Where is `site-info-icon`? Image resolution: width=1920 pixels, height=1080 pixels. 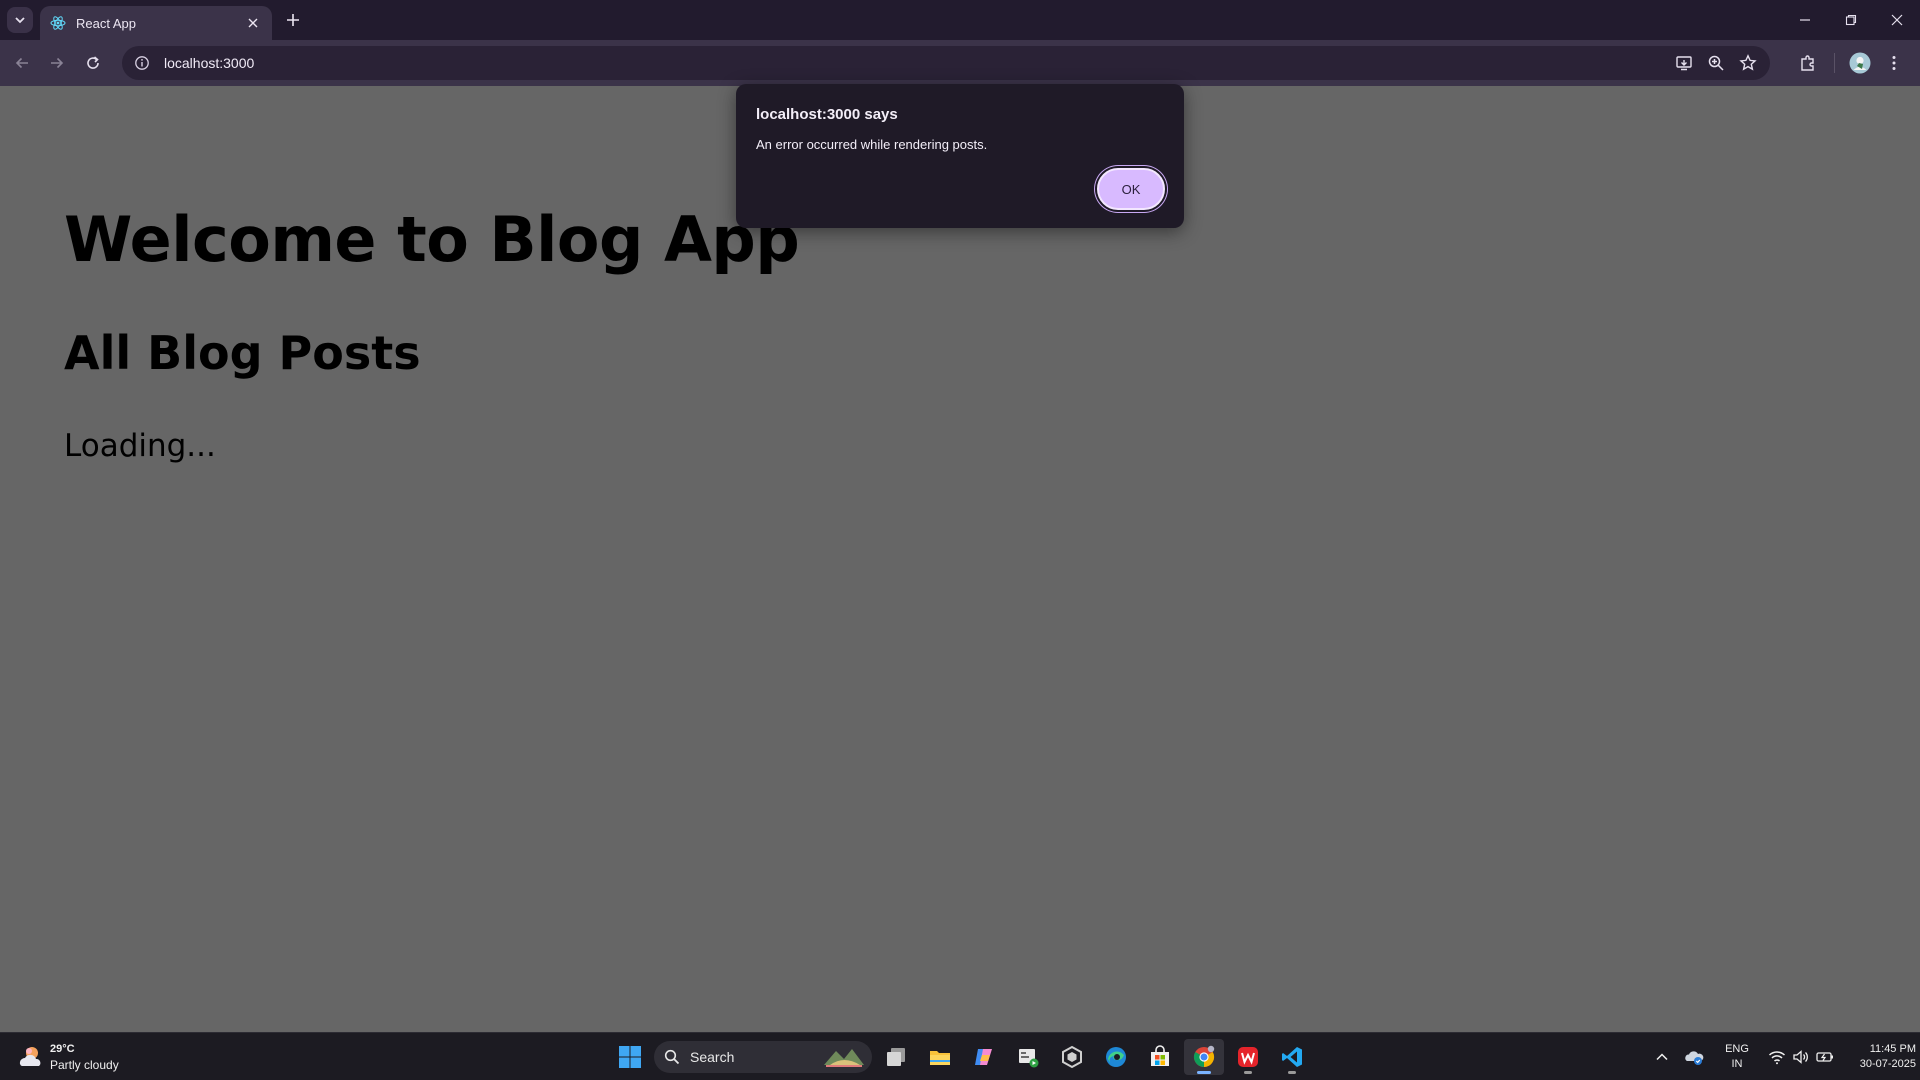 site-info-icon is located at coordinates (142, 63).